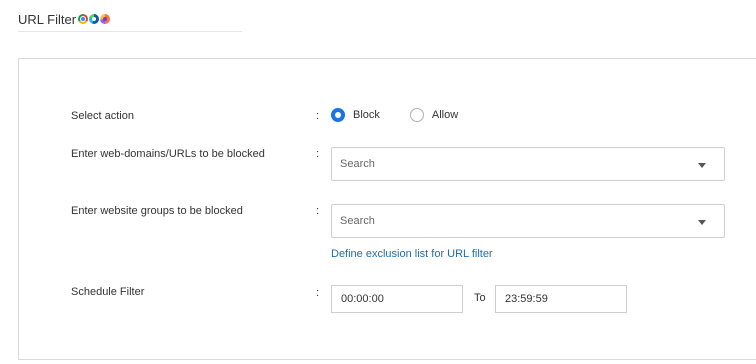  What do you see at coordinates (318, 293) in the screenshot?
I see `schedule-colon: :` at bounding box center [318, 293].